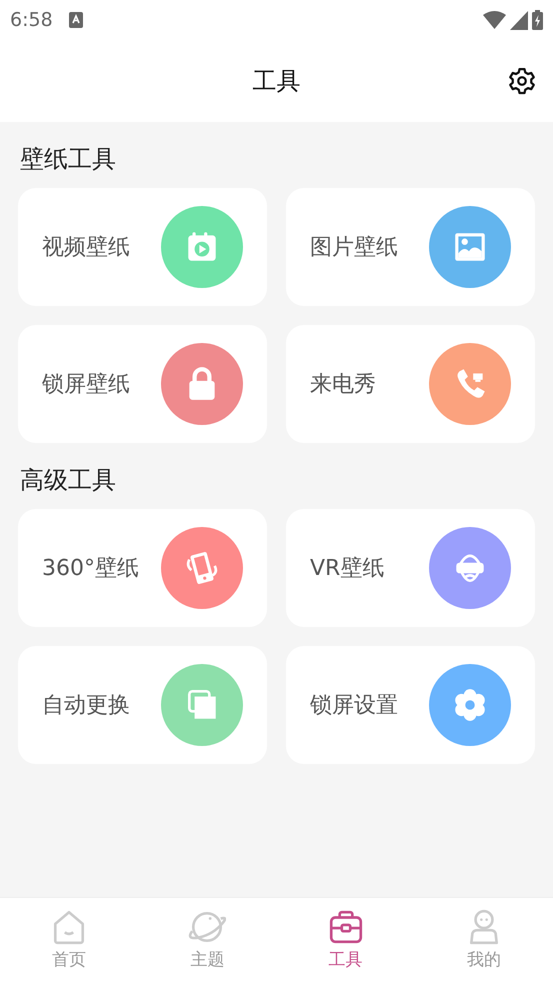 The image size is (553, 984). I want to click on tool-card: 自动更换, so click(142, 705).